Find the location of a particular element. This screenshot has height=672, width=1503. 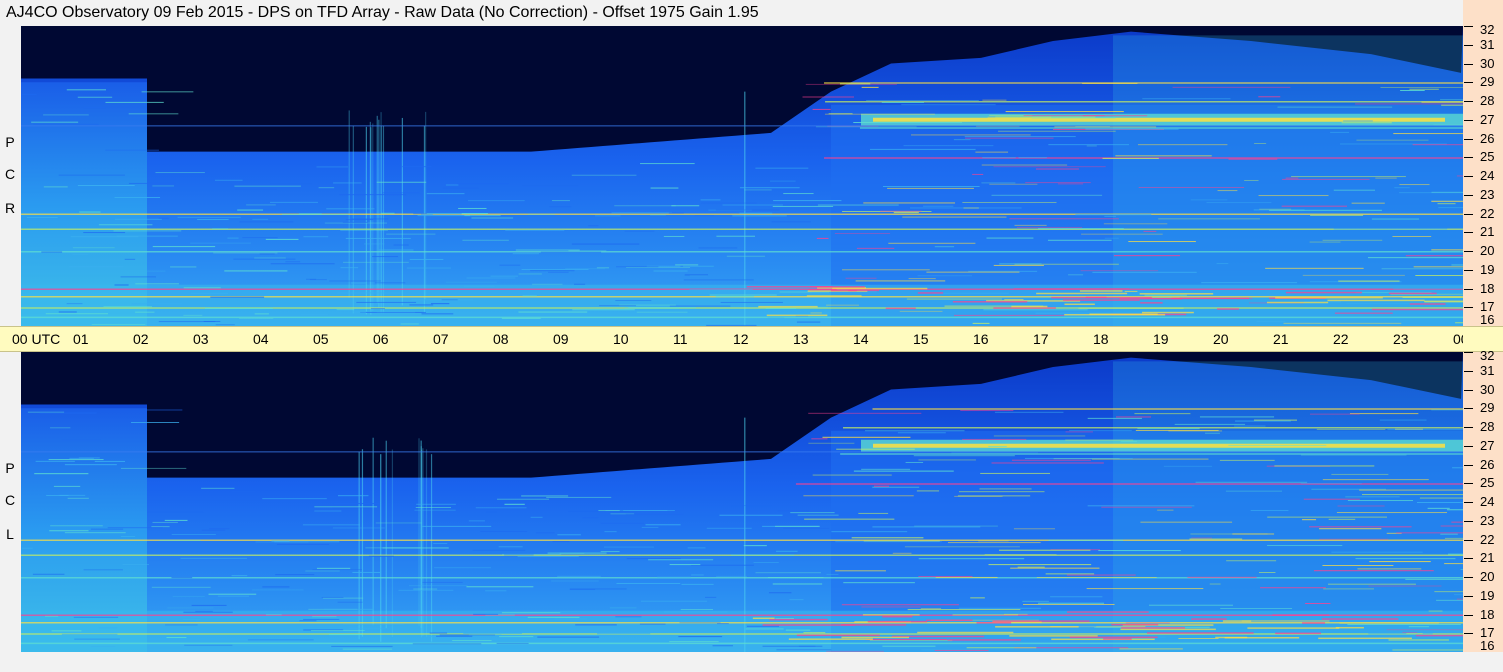

lcp-letter-c: C is located at coordinates (10, 500).